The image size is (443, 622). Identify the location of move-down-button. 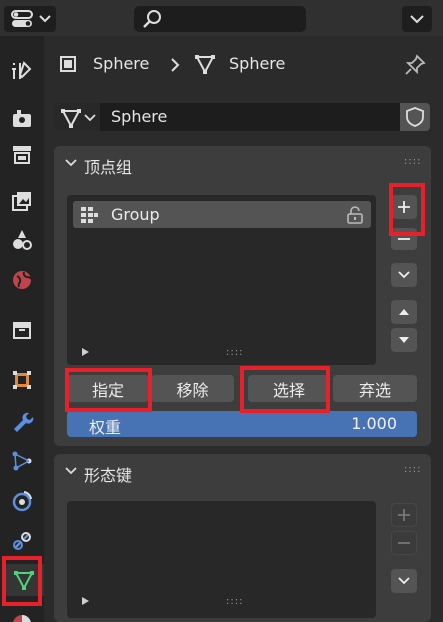
(404, 340).